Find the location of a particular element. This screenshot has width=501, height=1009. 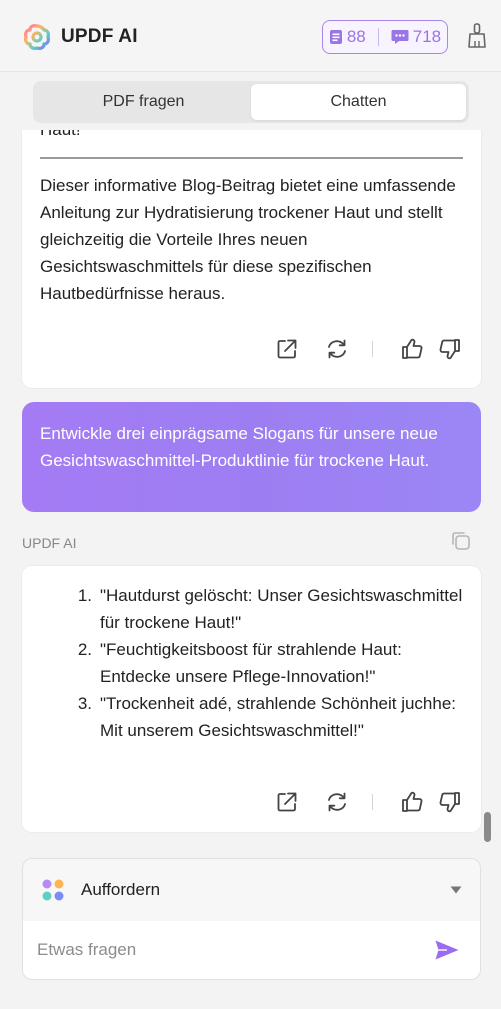

list-number: 3. is located at coordinates (84, 703).